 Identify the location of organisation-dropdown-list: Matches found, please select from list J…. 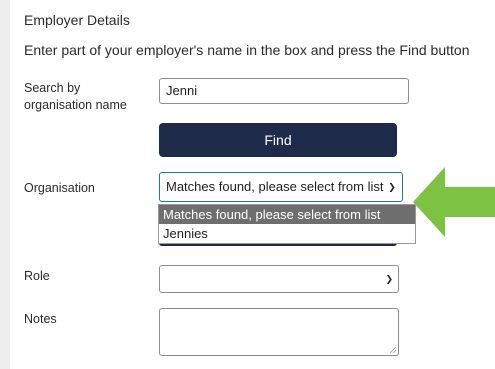
(287, 224).